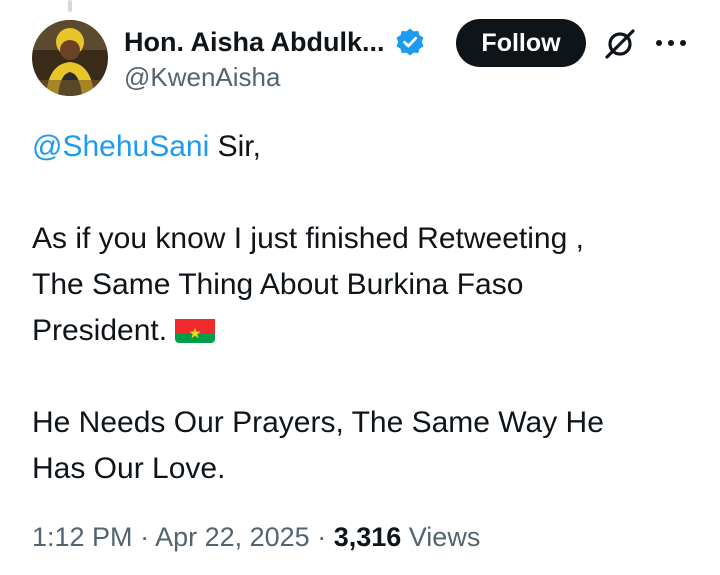 Image resolution: width=720 pixels, height=575 pixels. I want to click on verified-badge-icon, so click(410, 42).